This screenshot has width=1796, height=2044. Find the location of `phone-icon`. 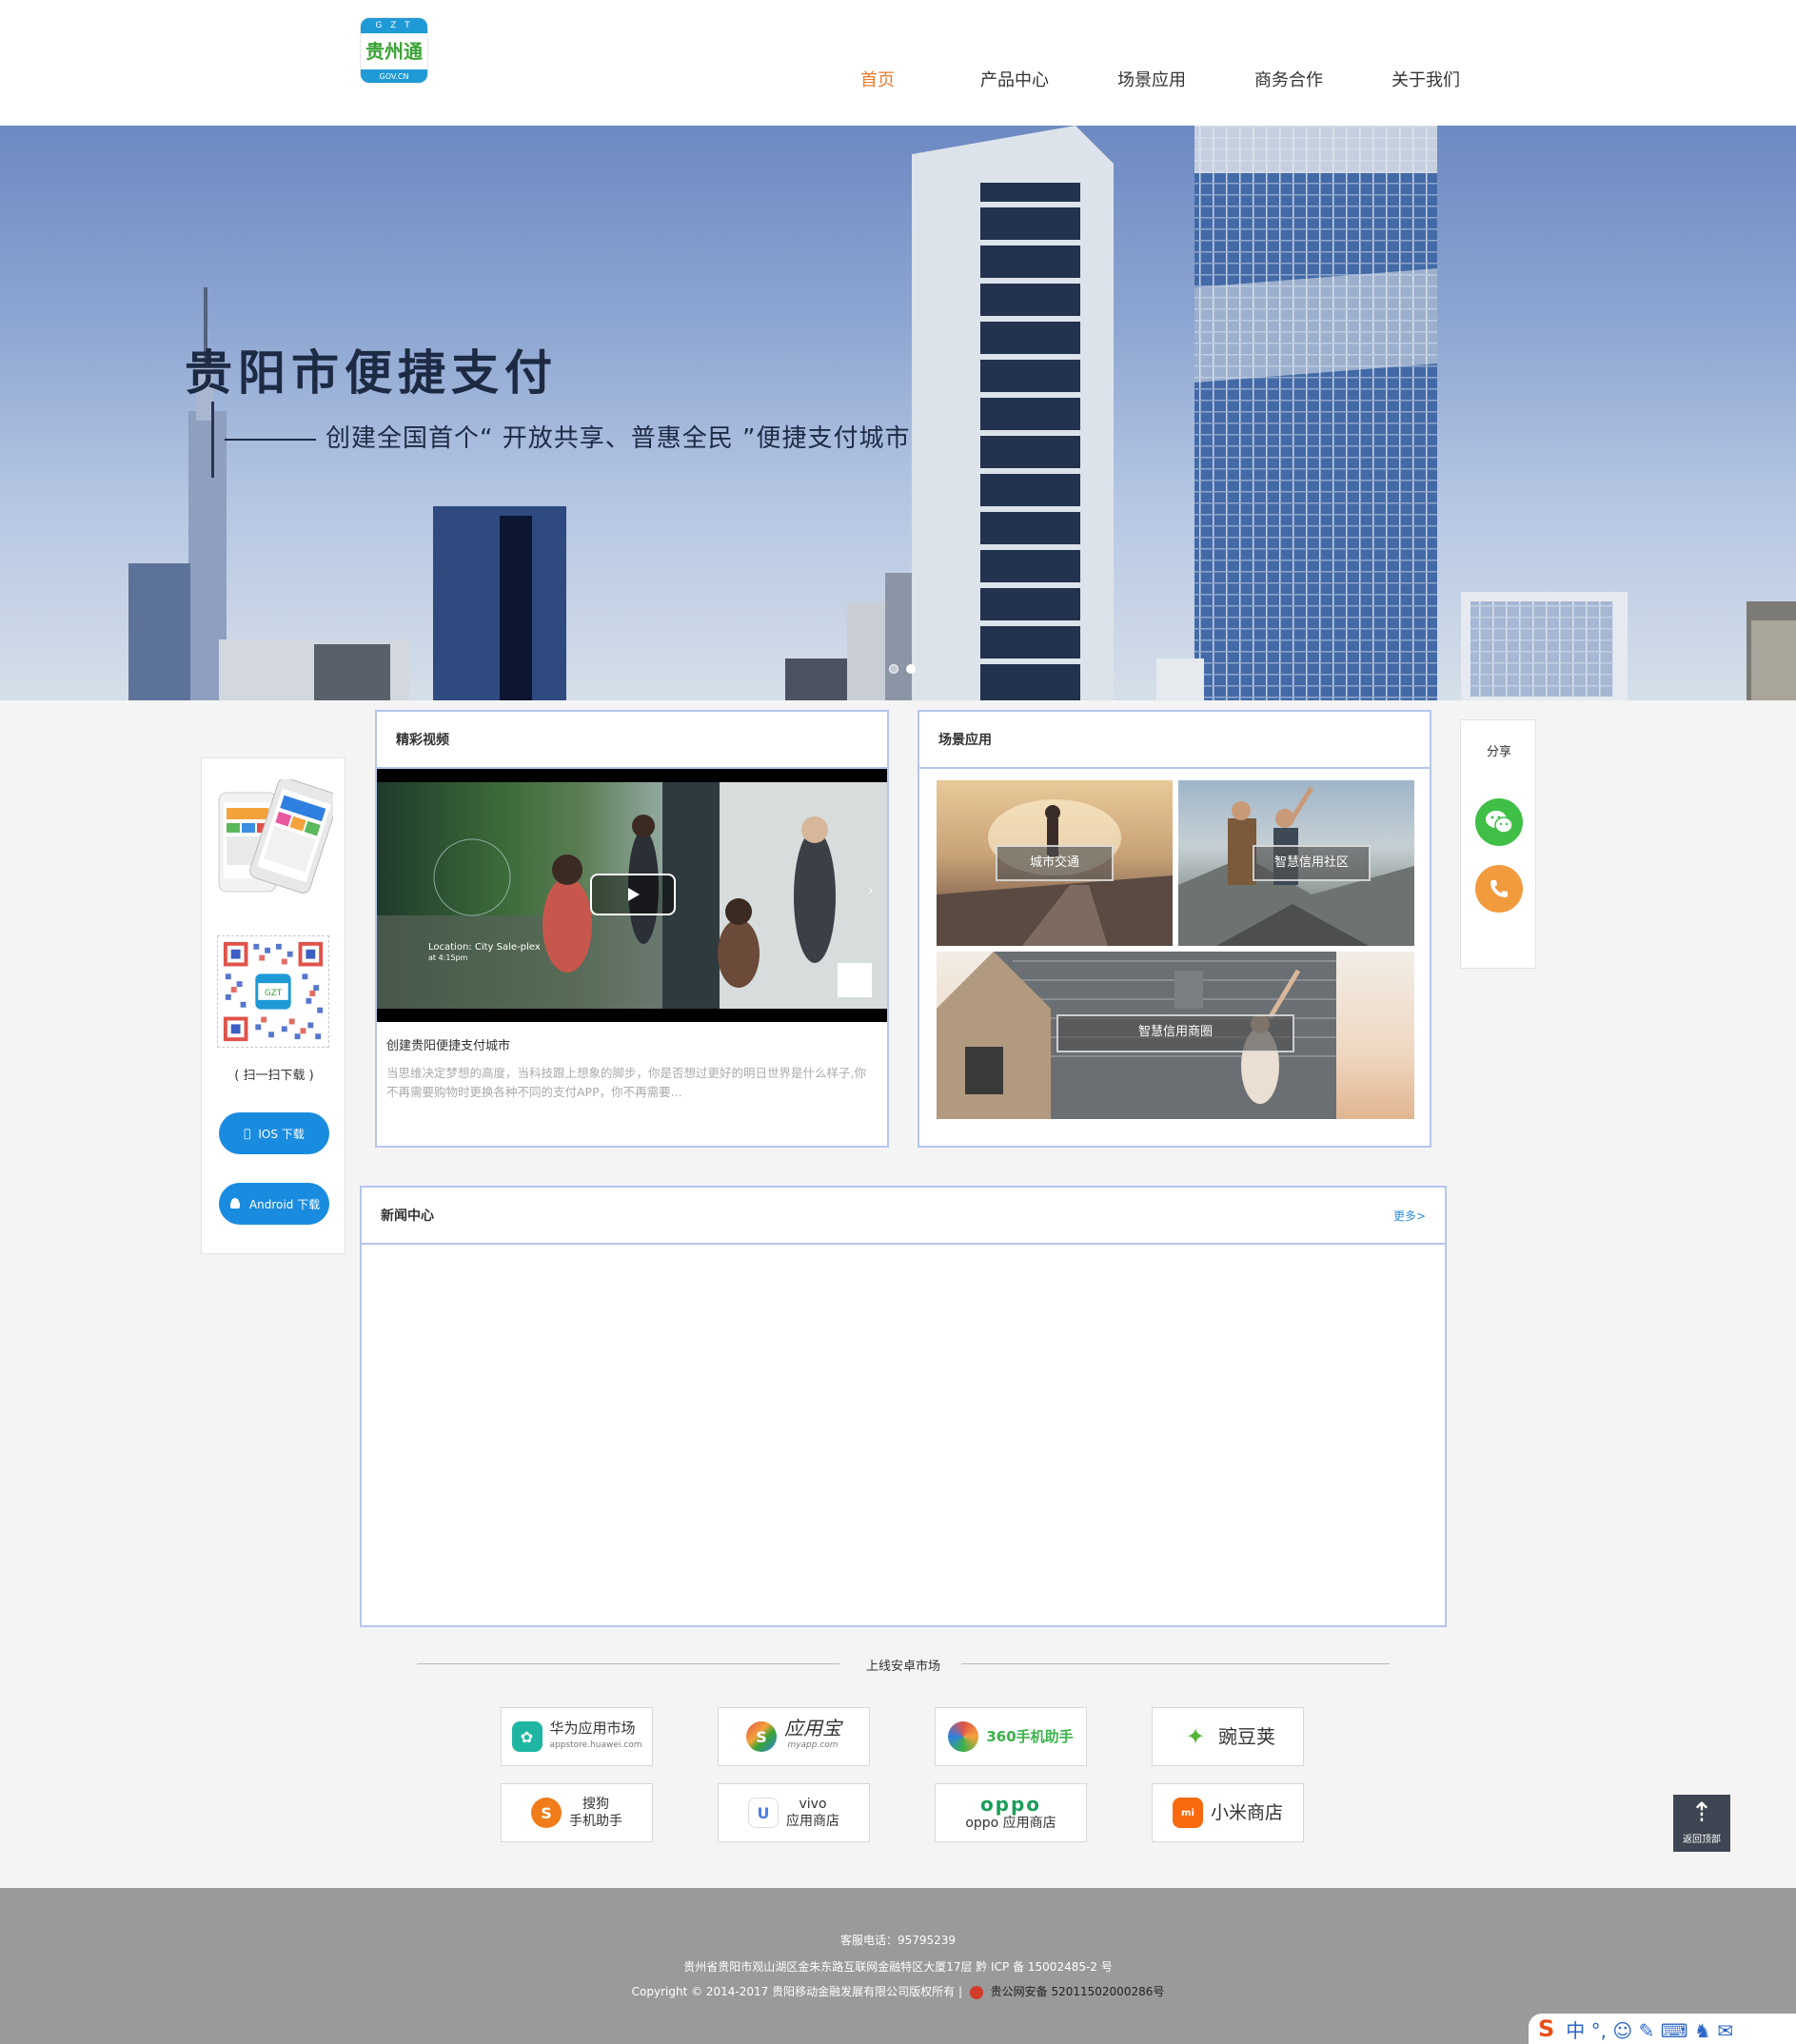

phone-icon is located at coordinates (1499, 889).